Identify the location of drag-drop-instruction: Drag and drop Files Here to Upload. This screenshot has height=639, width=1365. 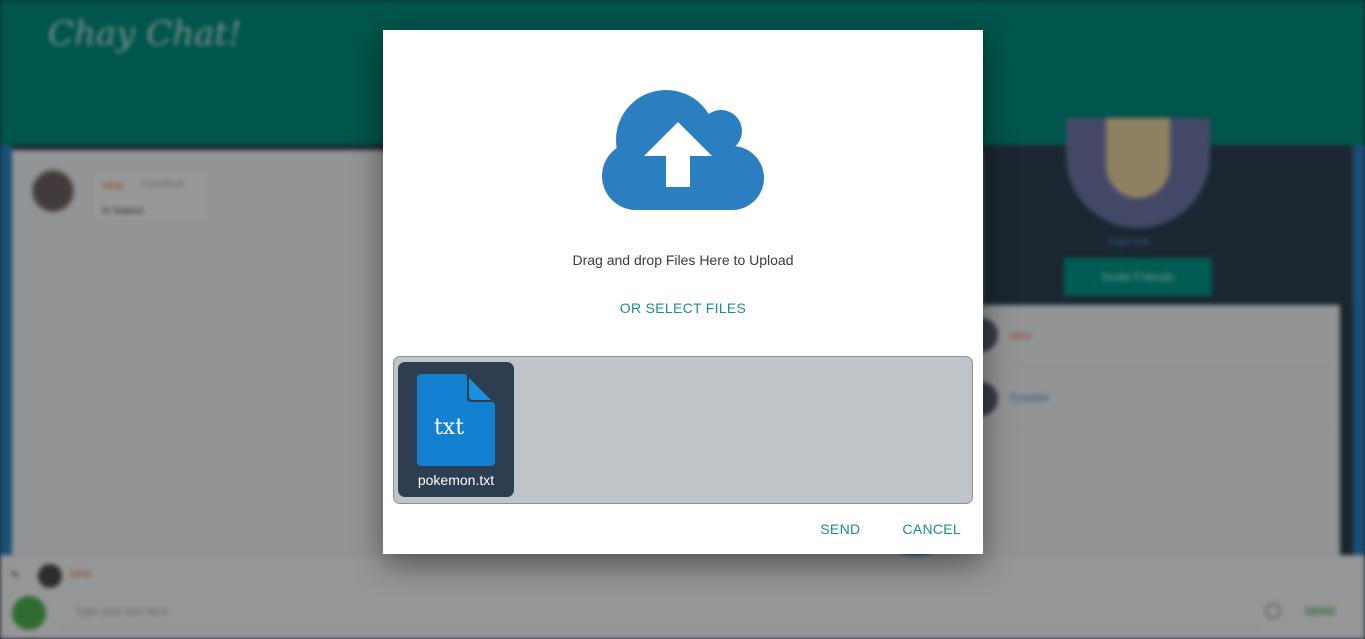
(683, 260).